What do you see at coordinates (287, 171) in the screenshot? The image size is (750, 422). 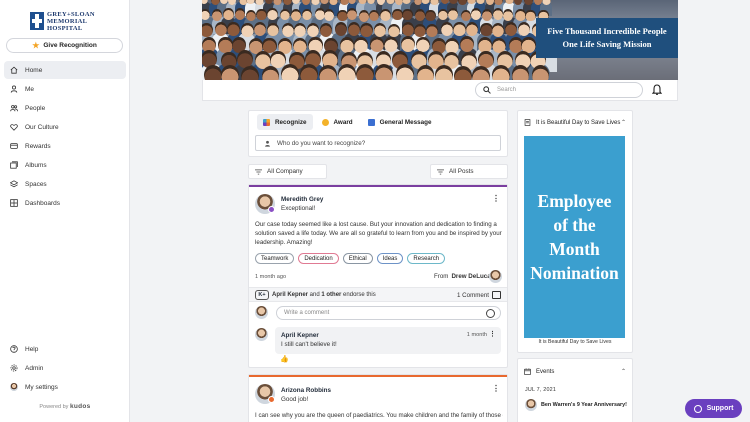 I see `company-filter-select: All Company` at bounding box center [287, 171].